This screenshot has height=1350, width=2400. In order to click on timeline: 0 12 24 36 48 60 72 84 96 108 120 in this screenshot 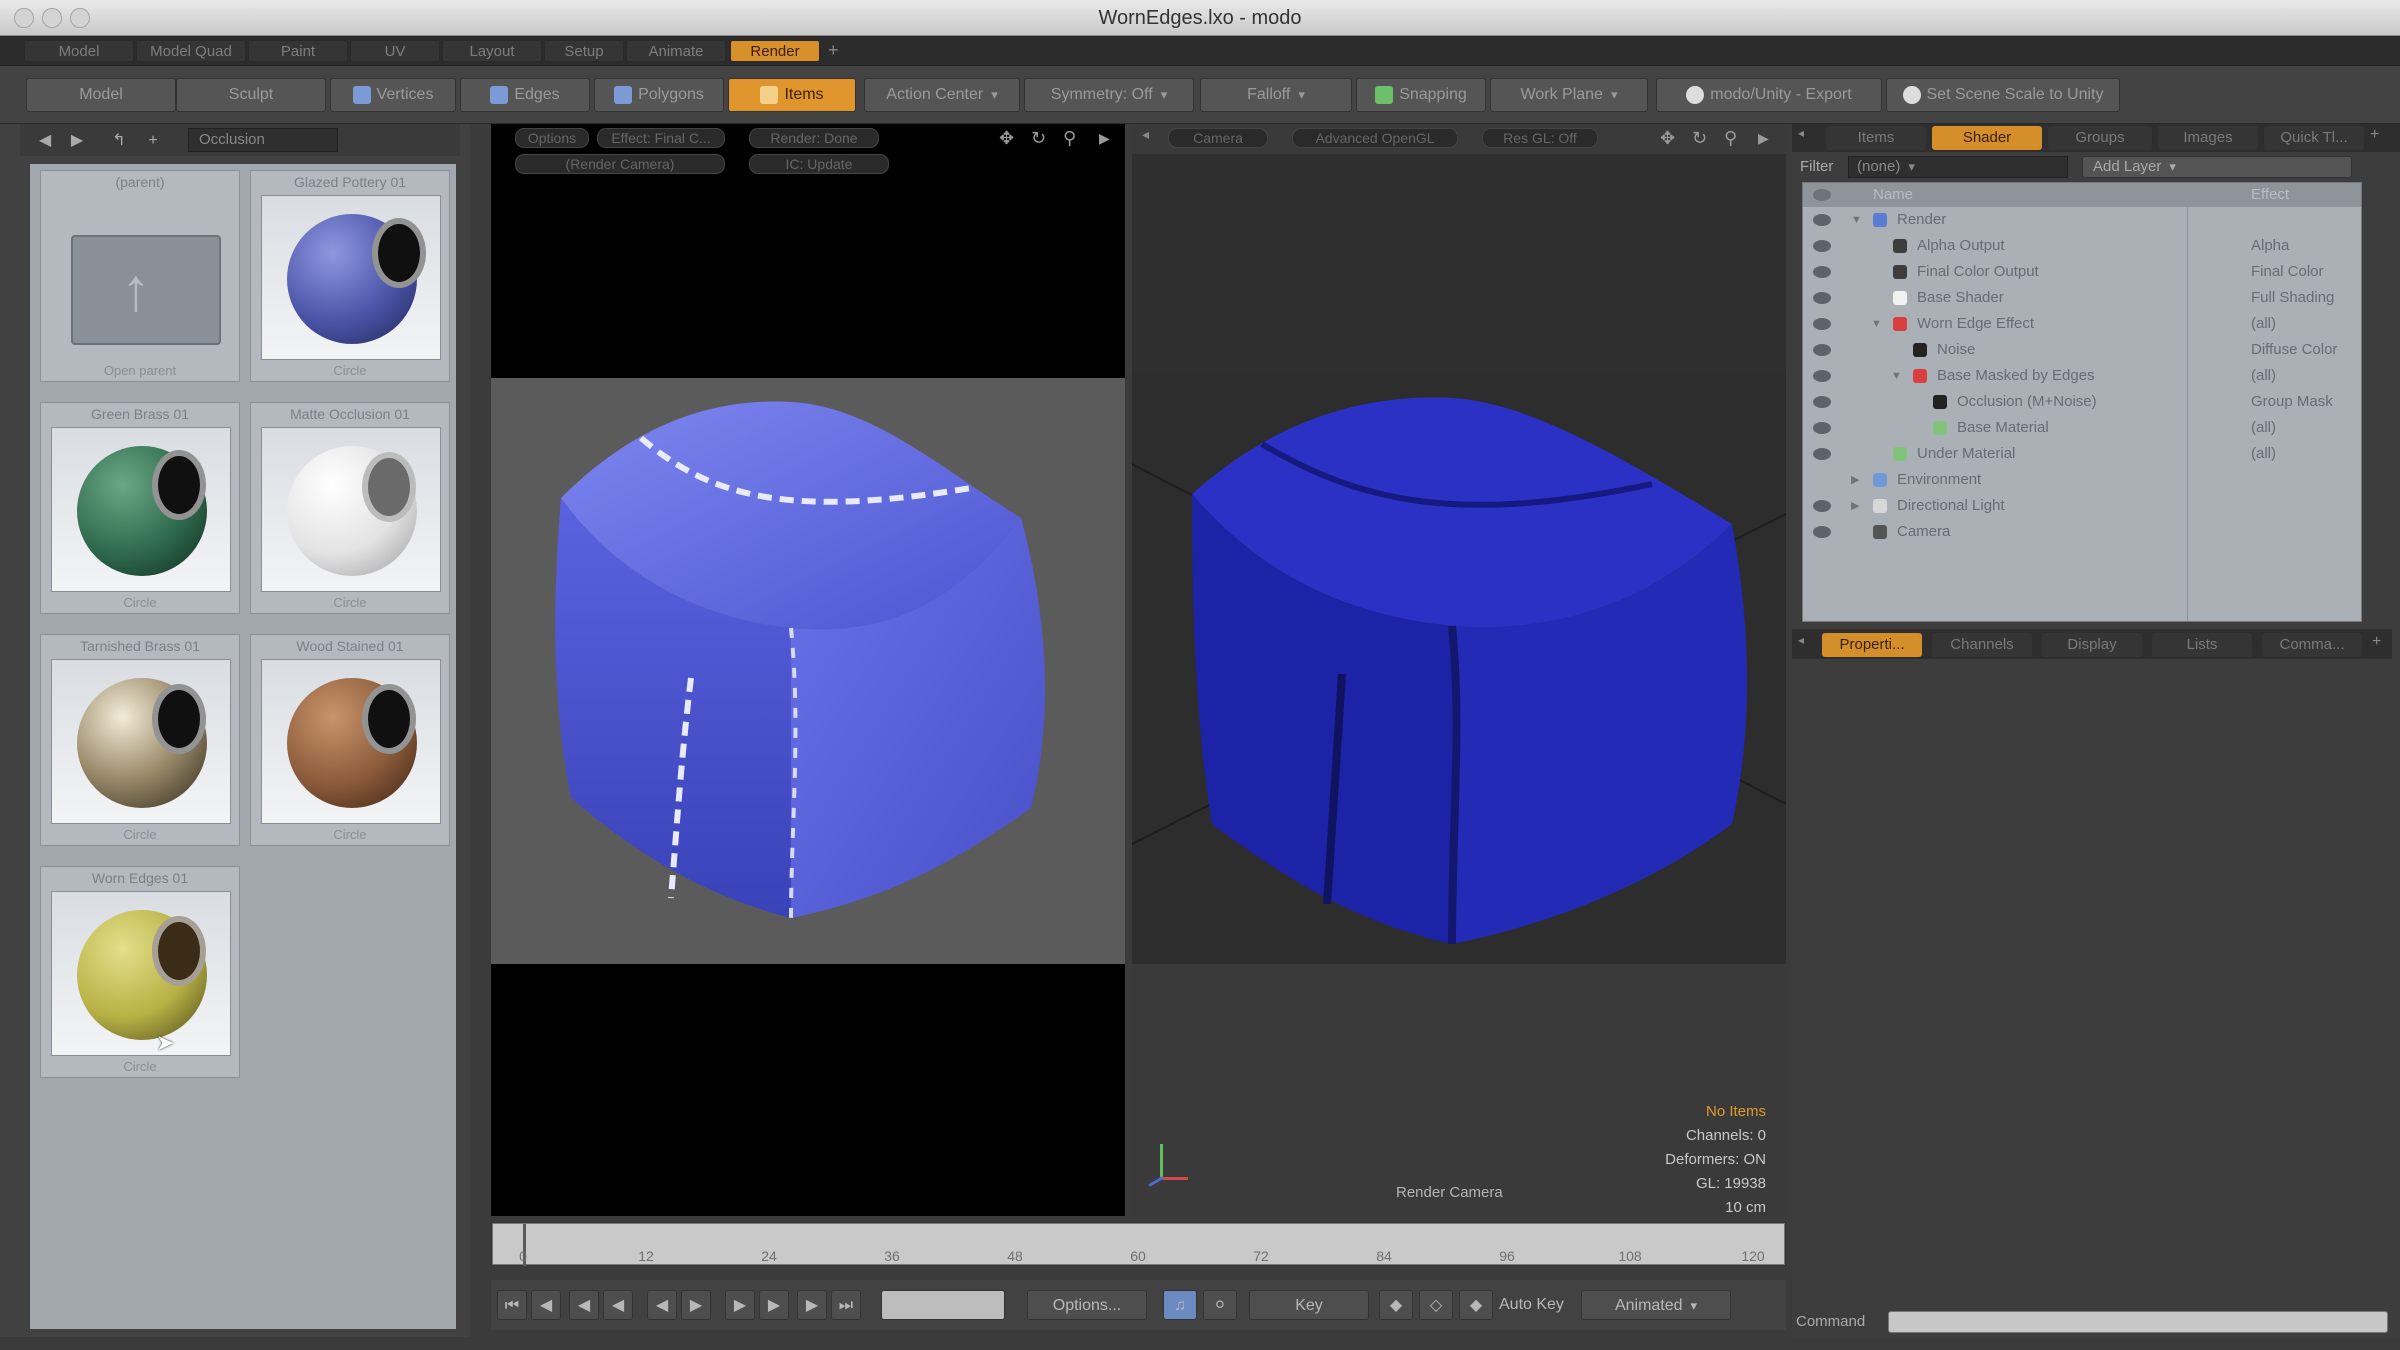, I will do `click(1138, 1244)`.